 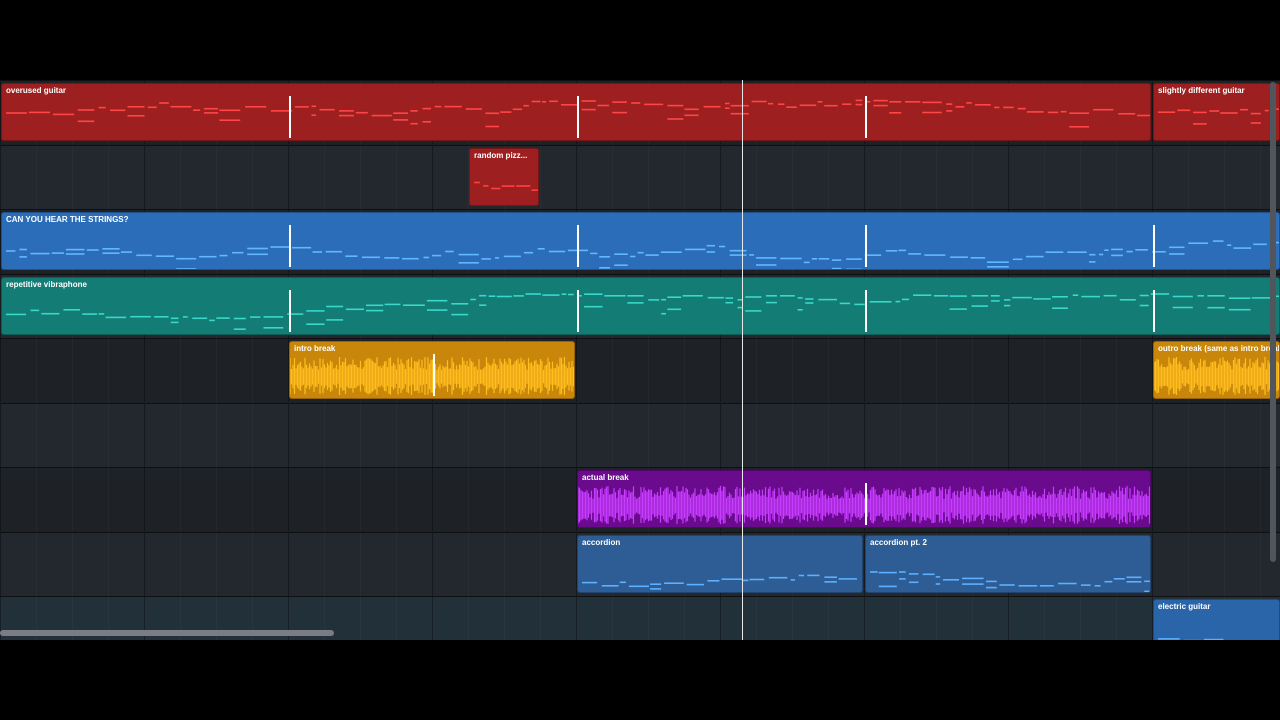 I want to click on clip-actual-break: actual break, so click(x=864, y=499).